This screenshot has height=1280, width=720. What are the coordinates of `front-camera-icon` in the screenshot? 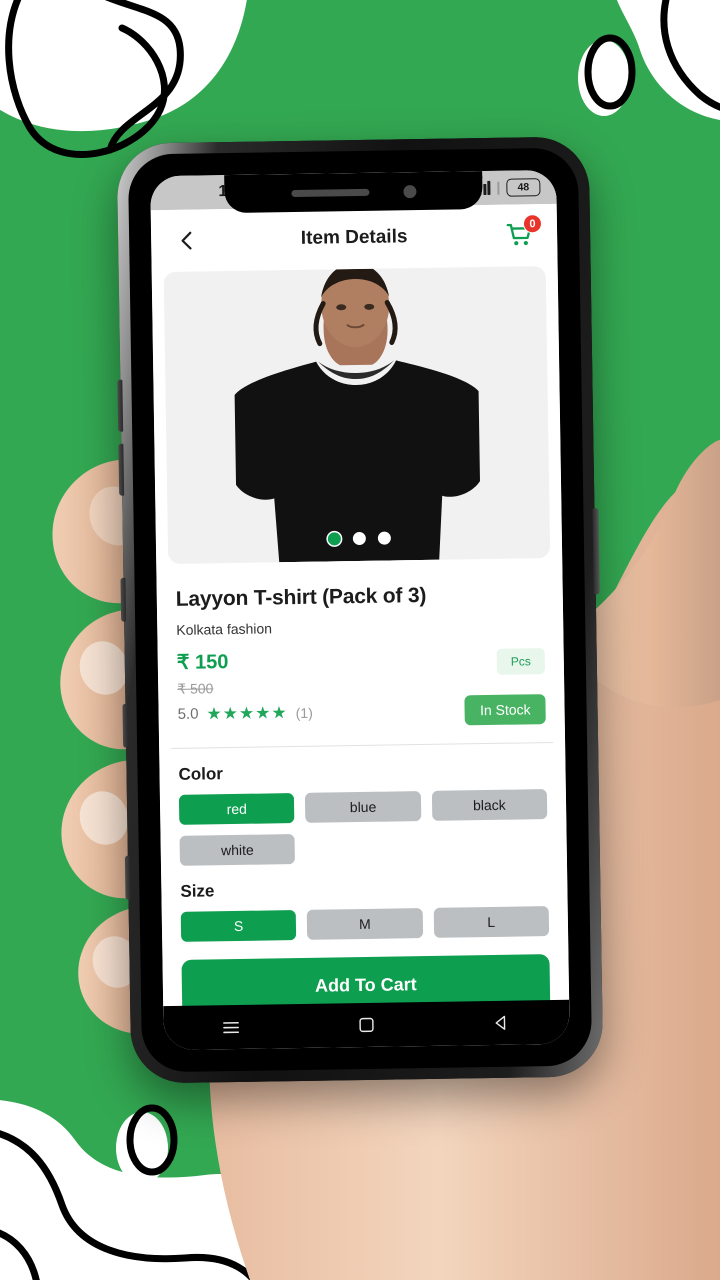 It's located at (409, 191).